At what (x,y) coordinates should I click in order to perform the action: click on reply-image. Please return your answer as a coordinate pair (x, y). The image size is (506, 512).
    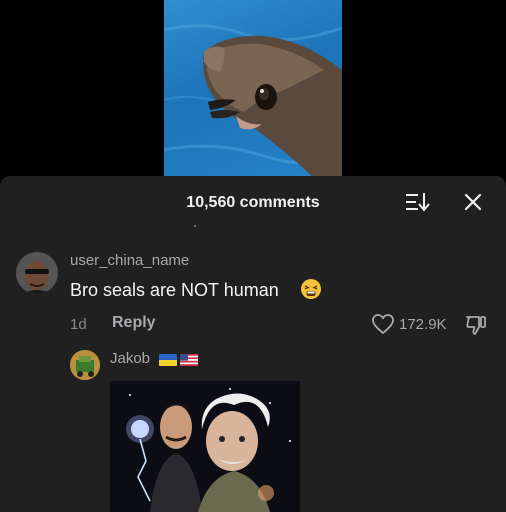
    Looking at the image, I should click on (205, 446).